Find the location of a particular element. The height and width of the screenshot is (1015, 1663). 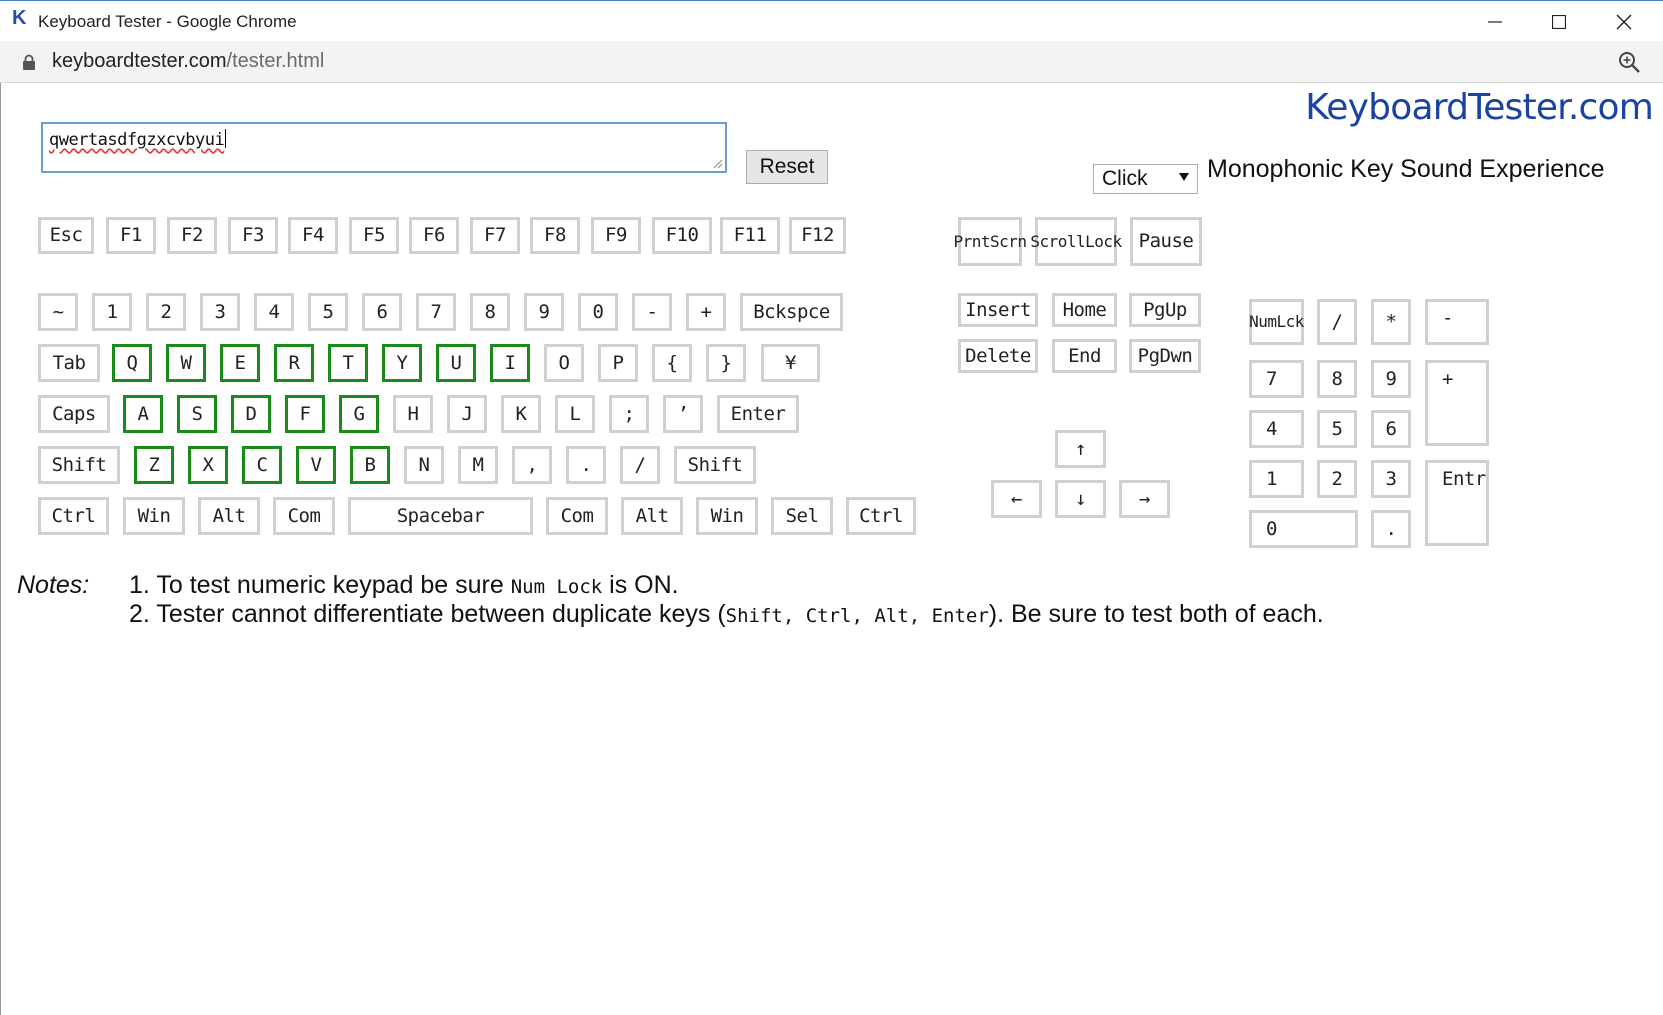

key-plus-numpad: + is located at coordinates (1457, 403).